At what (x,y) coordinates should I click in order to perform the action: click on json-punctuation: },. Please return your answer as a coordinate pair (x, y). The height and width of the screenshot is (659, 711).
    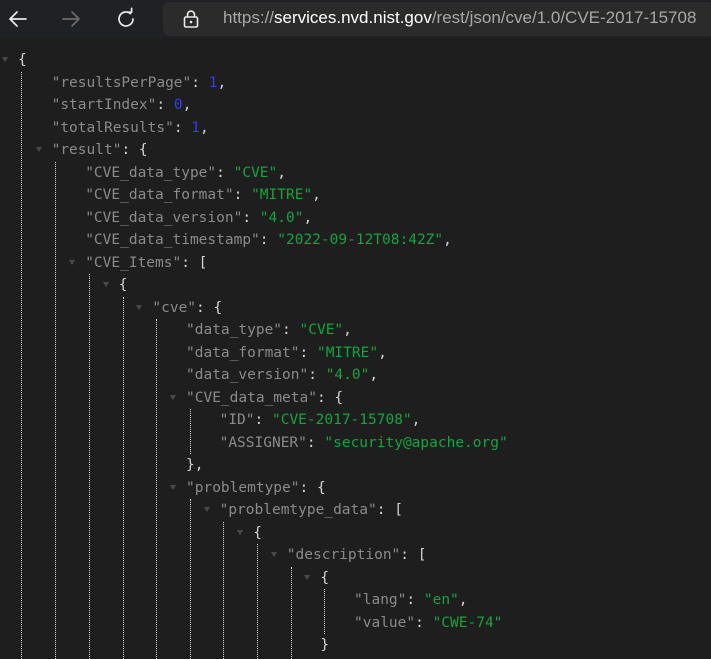
    Looking at the image, I should click on (195, 465).